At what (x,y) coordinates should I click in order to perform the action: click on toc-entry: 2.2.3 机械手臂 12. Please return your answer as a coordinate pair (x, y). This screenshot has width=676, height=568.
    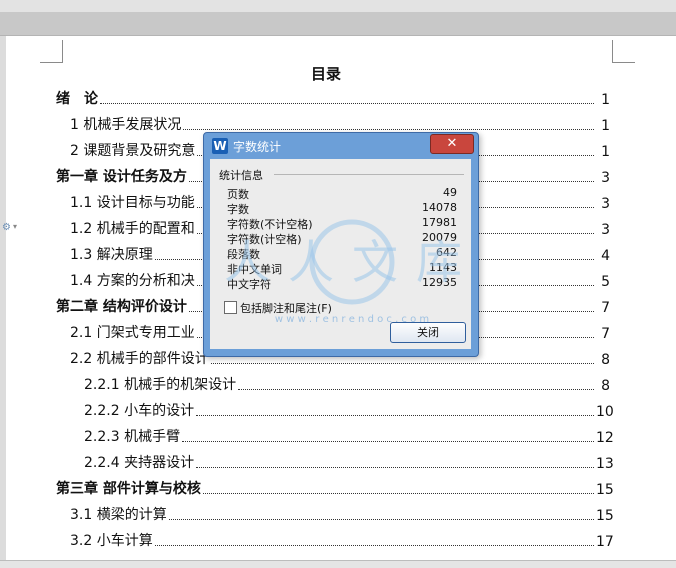
    Looking at the image, I should click on (349, 436).